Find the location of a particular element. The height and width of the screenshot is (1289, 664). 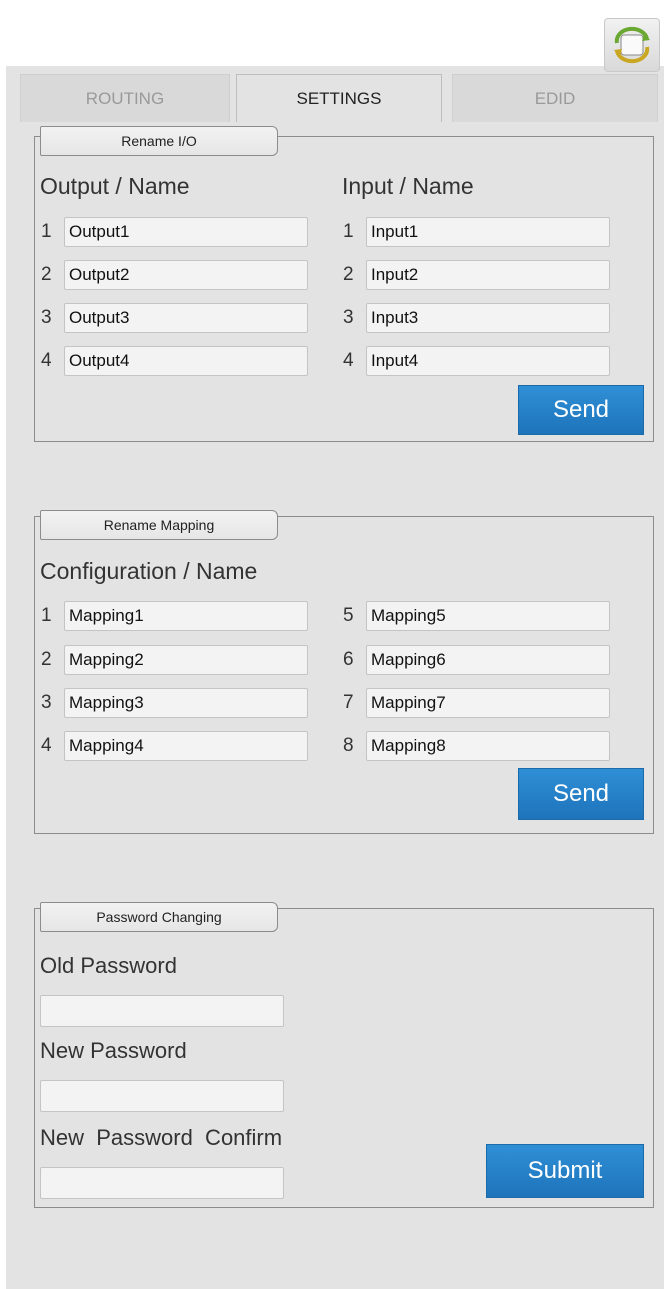

send-mapping-button: Send is located at coordinates (581, 794).